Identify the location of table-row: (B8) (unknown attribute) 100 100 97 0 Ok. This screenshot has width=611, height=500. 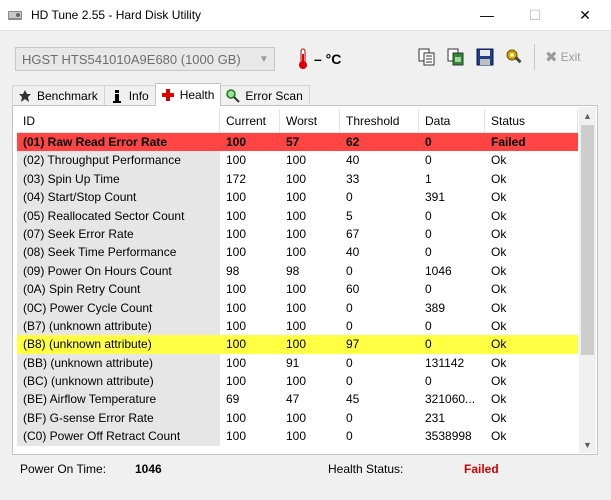
(297, 344).